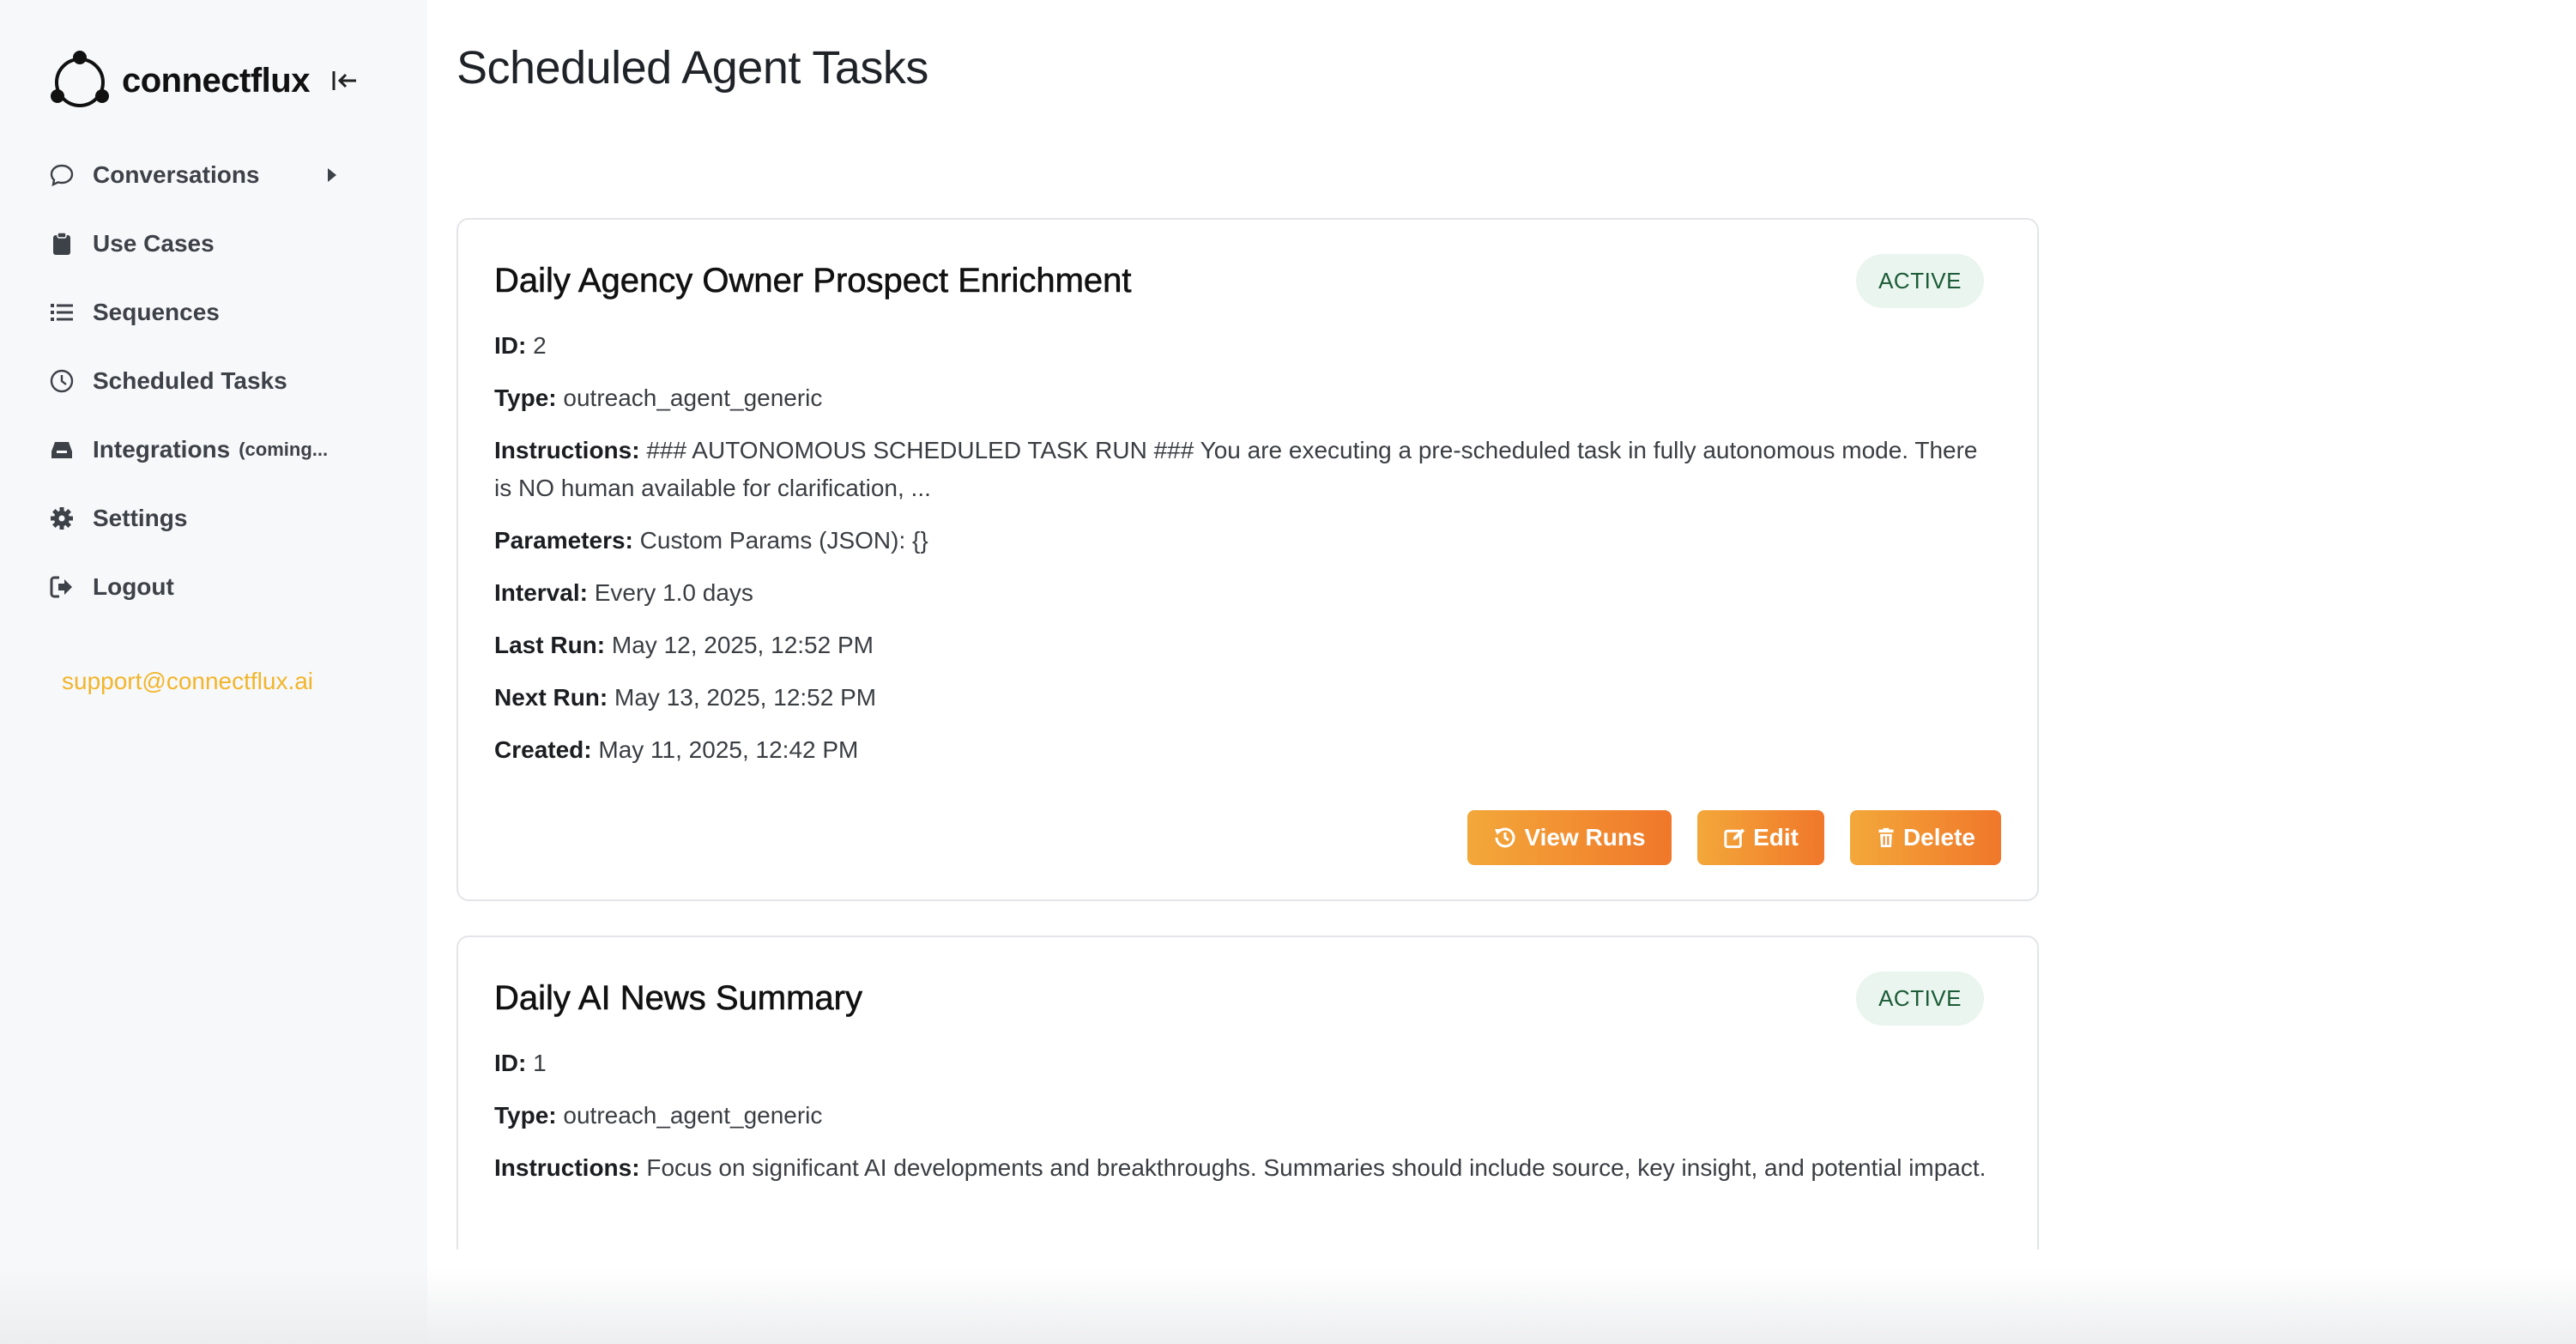  What do you see at coordinates (1247, 698) in the screenshot?
I see `task-next-run-field: Next Run: May 13, 2025, 12:52 PM` at bounding box center [1247, 698].